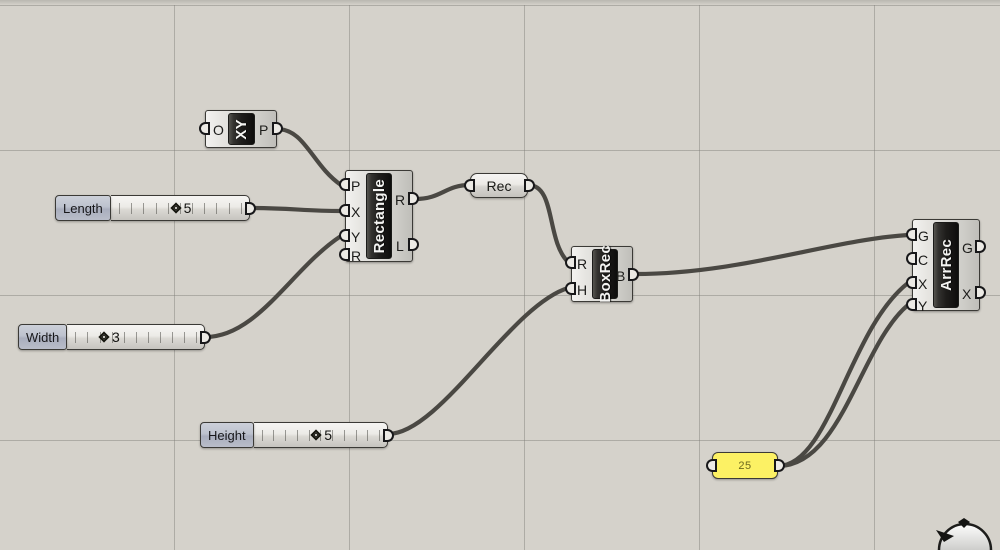 The width and height of the screenshot is (1000, 550). Describe the element at coordinates (843, 385) in the screenshot. I see `wire-count-to-arrrec-y` at that location.